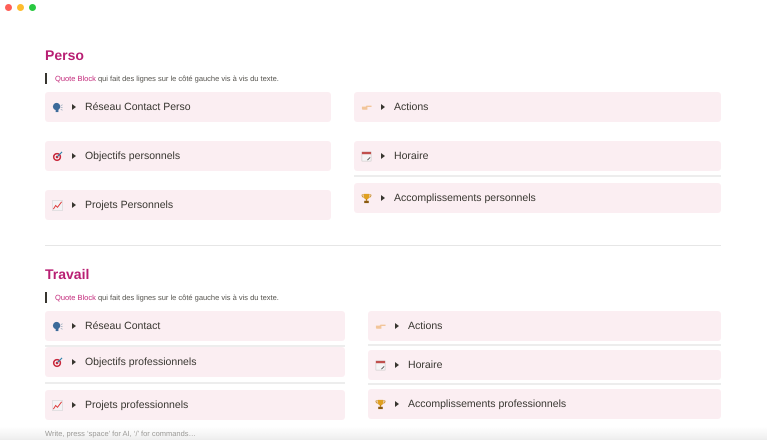 Image resolution: width=767 pixels, height=440 pixels. Describe the element at coordinates (188, 205) in the screenshot. I see `toggle-row: Projets Personnels` at that location.